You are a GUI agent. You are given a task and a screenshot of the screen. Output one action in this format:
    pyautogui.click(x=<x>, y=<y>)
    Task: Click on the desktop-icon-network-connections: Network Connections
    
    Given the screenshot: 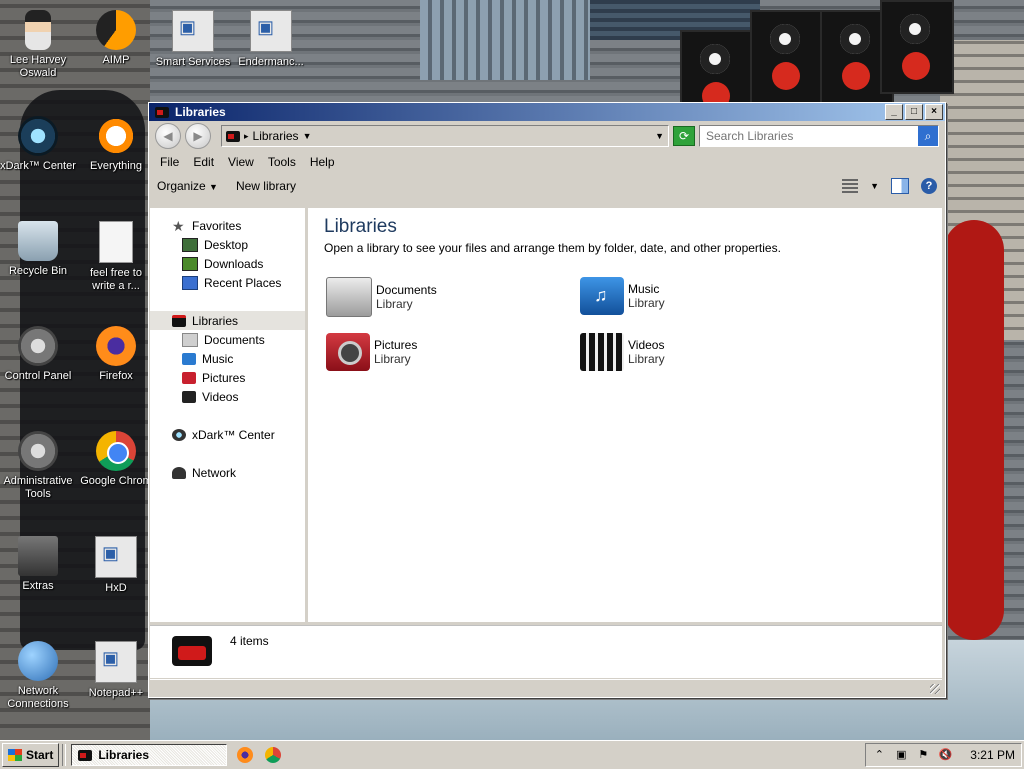 What is the action you would take?
    pyautogui.click(x=39, y=676)
    